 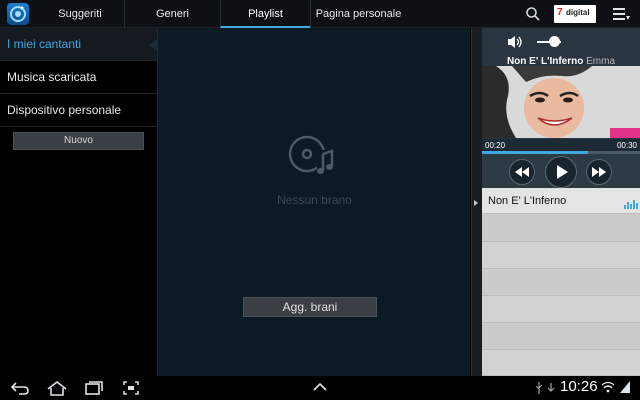 I want to click on tab-suggeriti: Suggeriti, so click(x=80, y=14).